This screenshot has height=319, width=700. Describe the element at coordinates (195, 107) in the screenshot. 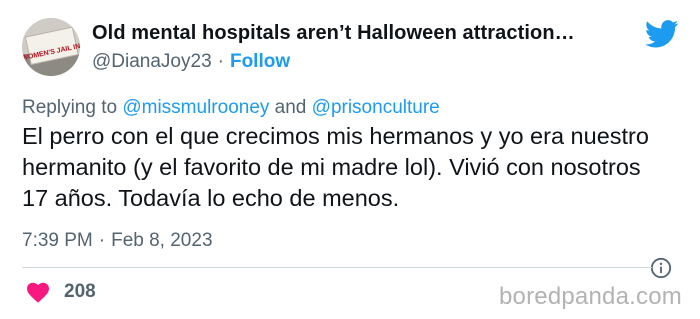

I see `reply-mention-1: @missmulrooney` at that location.